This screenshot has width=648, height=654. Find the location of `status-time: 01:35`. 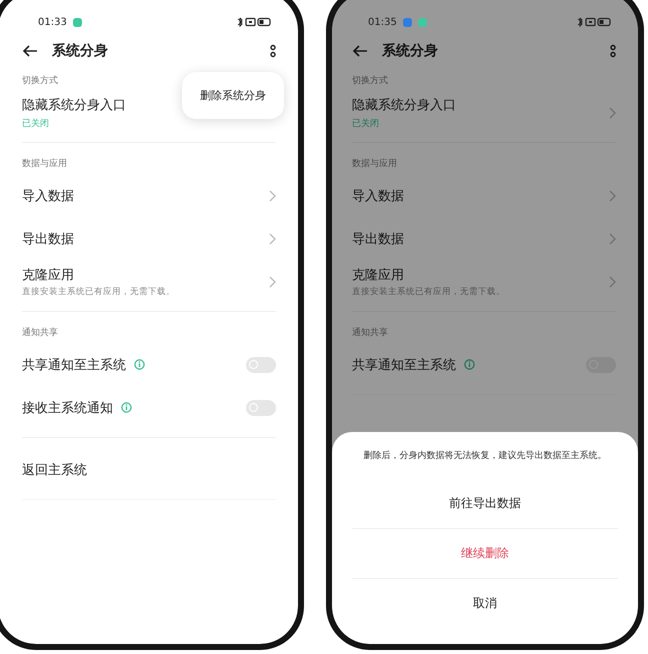

status-time: 01:35 is located at coordinates (382, 22).